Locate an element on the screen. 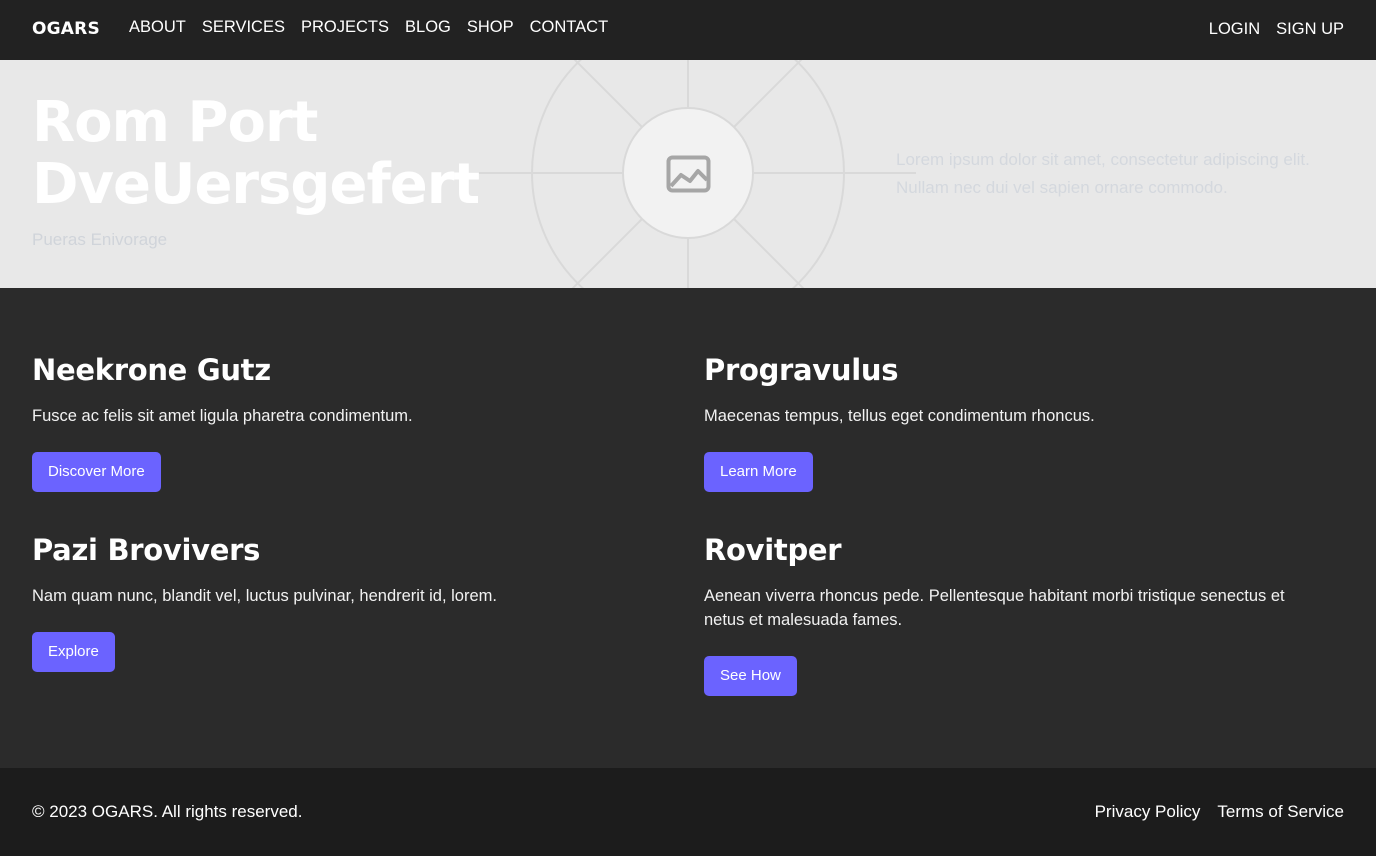 The width and height of the screenshot is (1376, 856). terms-of-service-link: Terms of Service is located at coordinates (1280, 812).